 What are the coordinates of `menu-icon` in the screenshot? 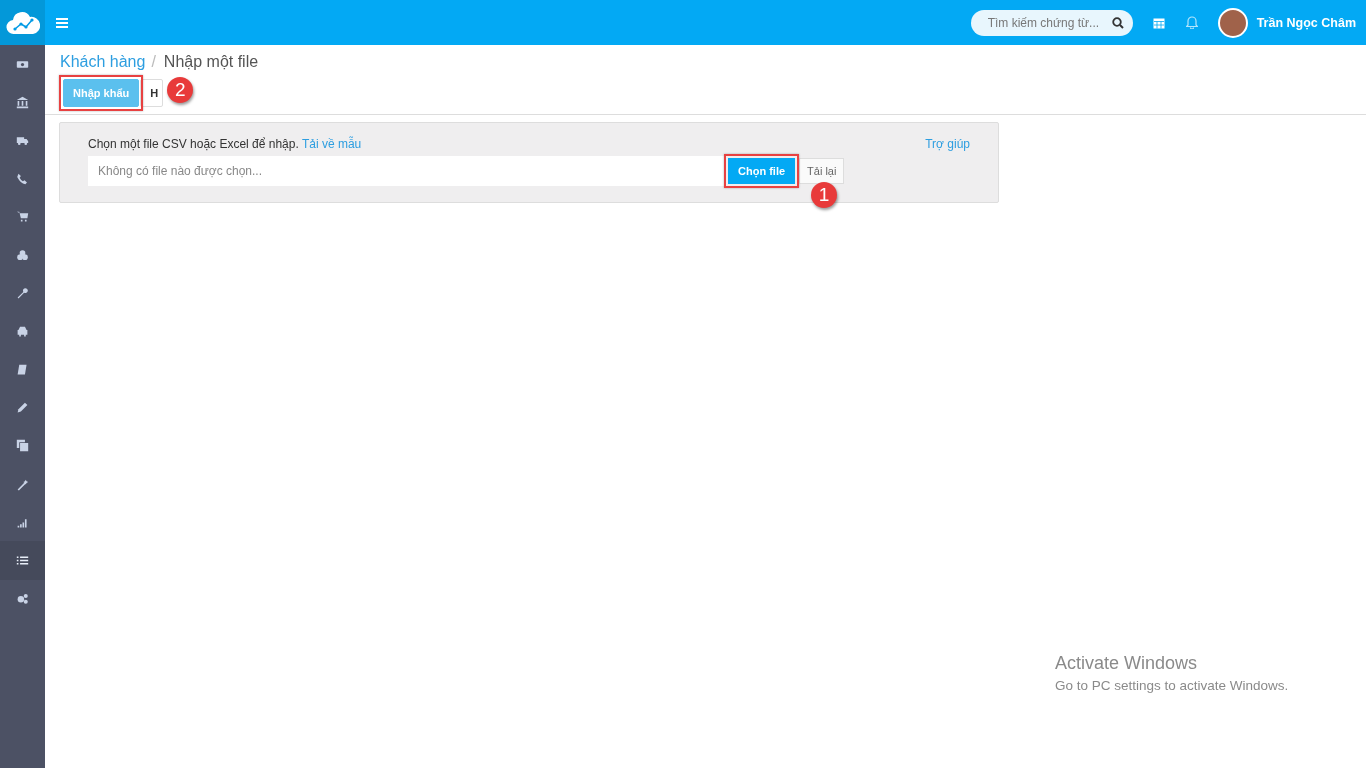 It's located at (62, 22).